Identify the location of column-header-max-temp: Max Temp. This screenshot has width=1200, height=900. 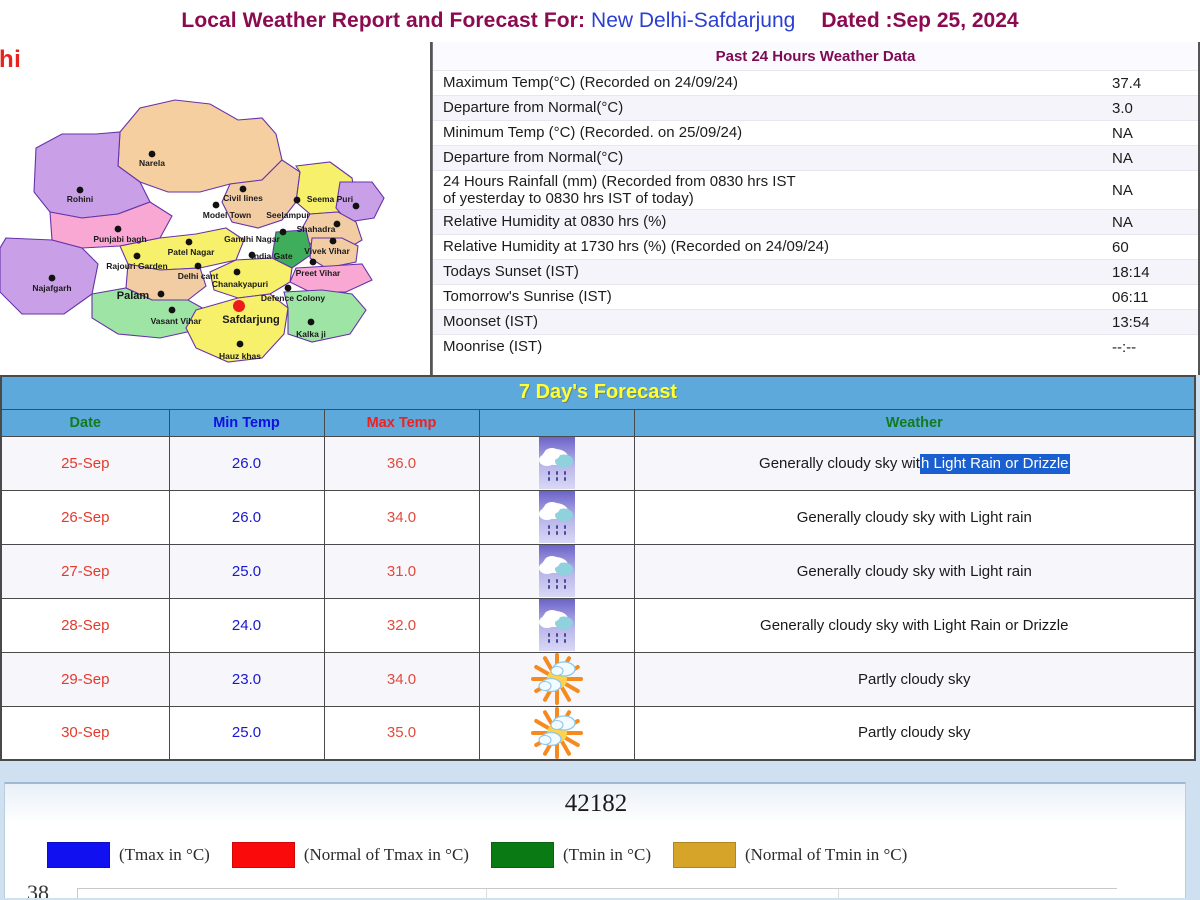
(401, 423).